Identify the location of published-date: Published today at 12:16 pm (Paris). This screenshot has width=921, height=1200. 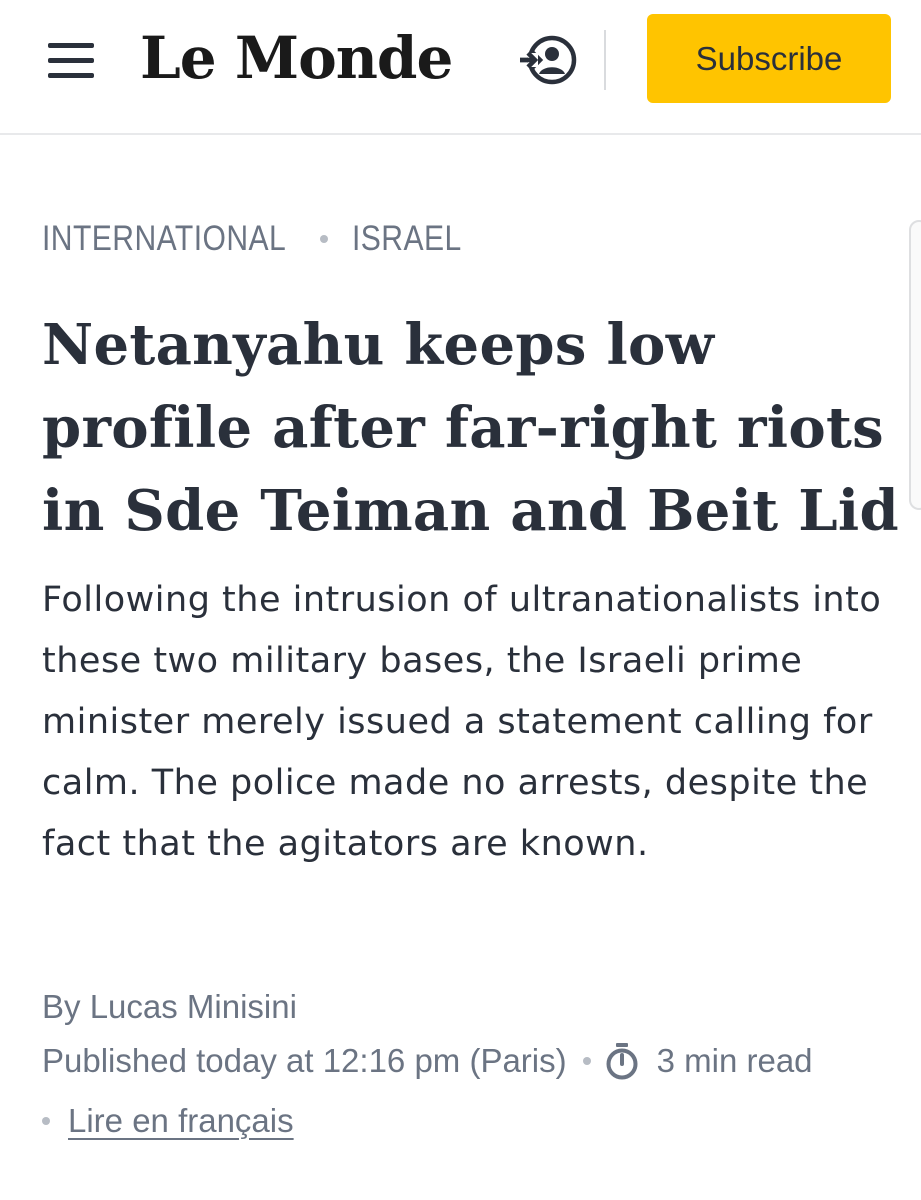
(304, 1060).